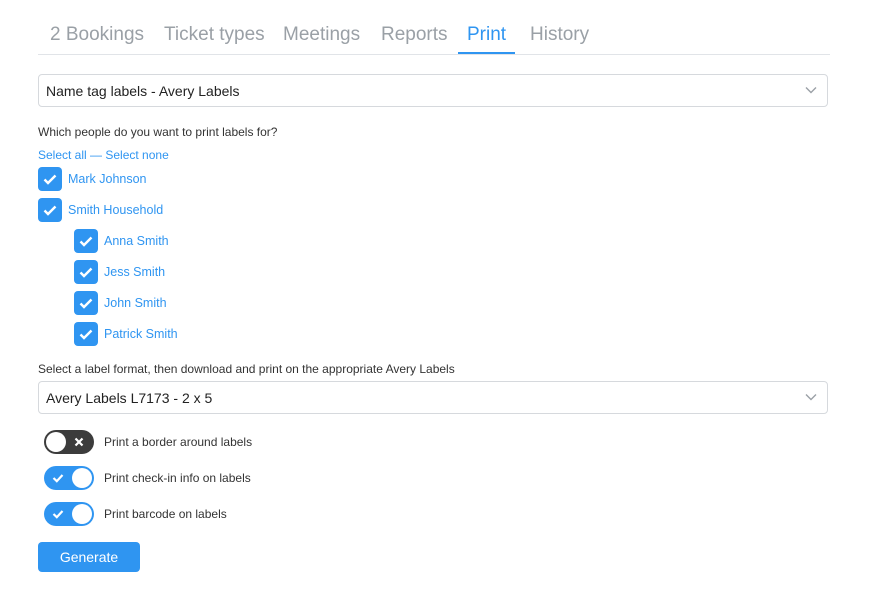  What do you see at coordinates (143, 91) in the screenshot?
I see `label-type-value: Name tag labels - Avery Labels` at bounding box center [143, 91].